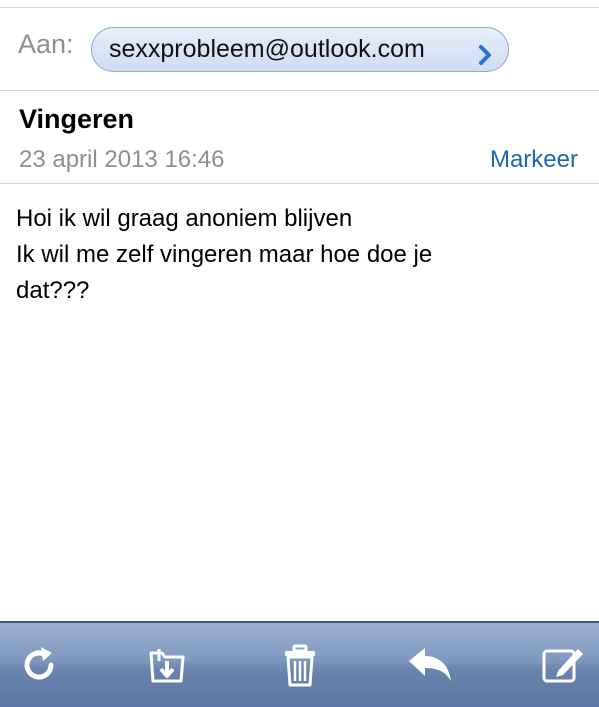  Describe the element at coordinates (39, 665) in the screenshot. I see `refresh-icon` at that location.